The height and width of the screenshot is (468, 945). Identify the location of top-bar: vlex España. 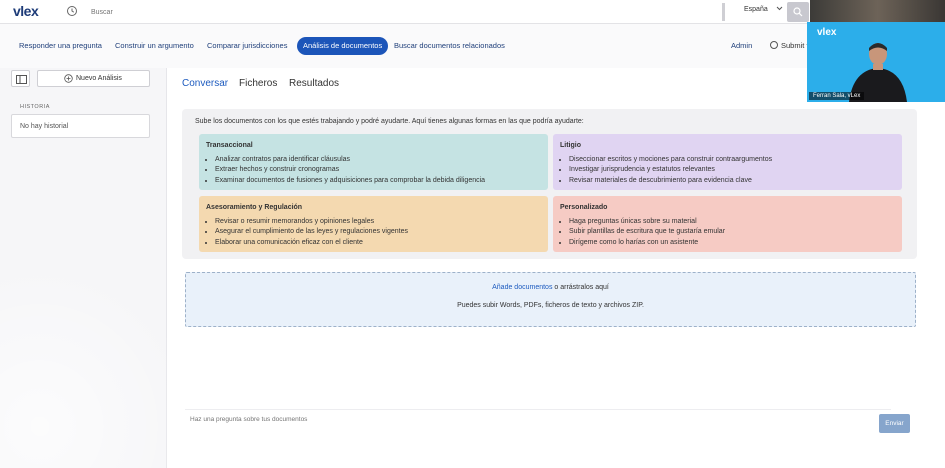
(472, 12).